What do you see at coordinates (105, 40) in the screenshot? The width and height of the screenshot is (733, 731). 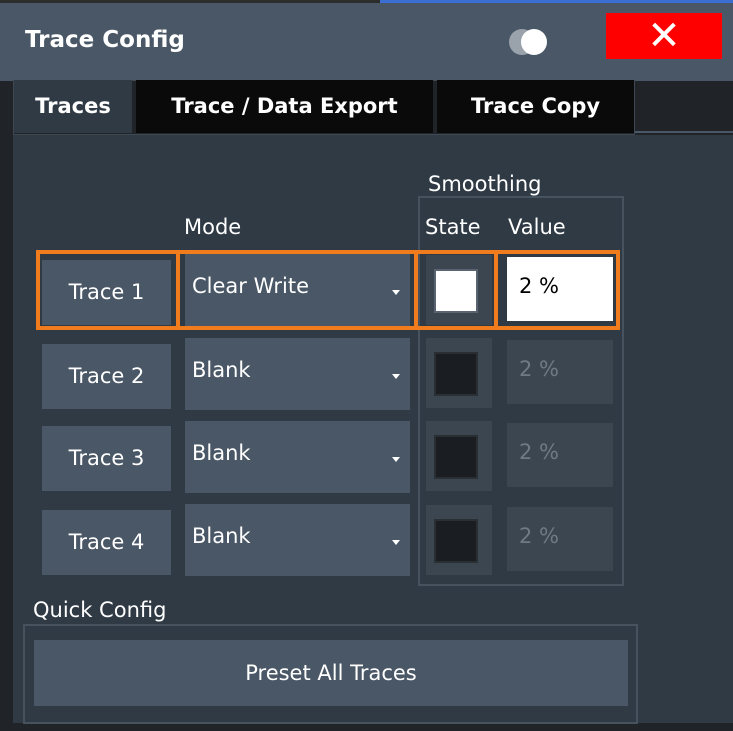 I see `dialog-title: Trace Config` at bounding box center [105, 40].